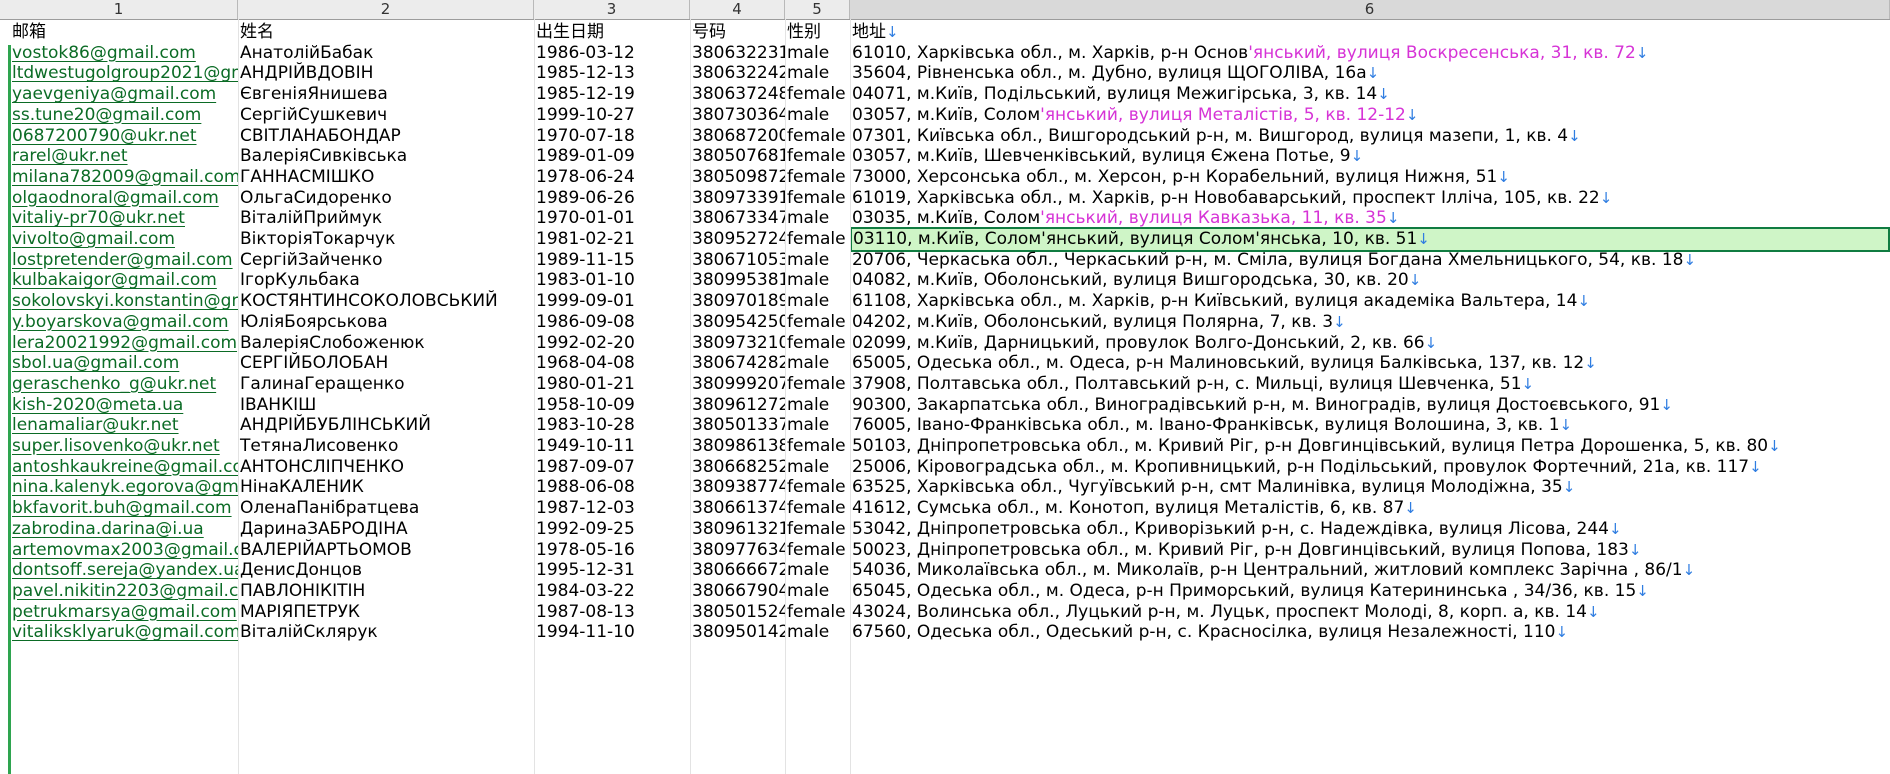  I want to click on phone-cell: 380950142098, so click(737, 632).